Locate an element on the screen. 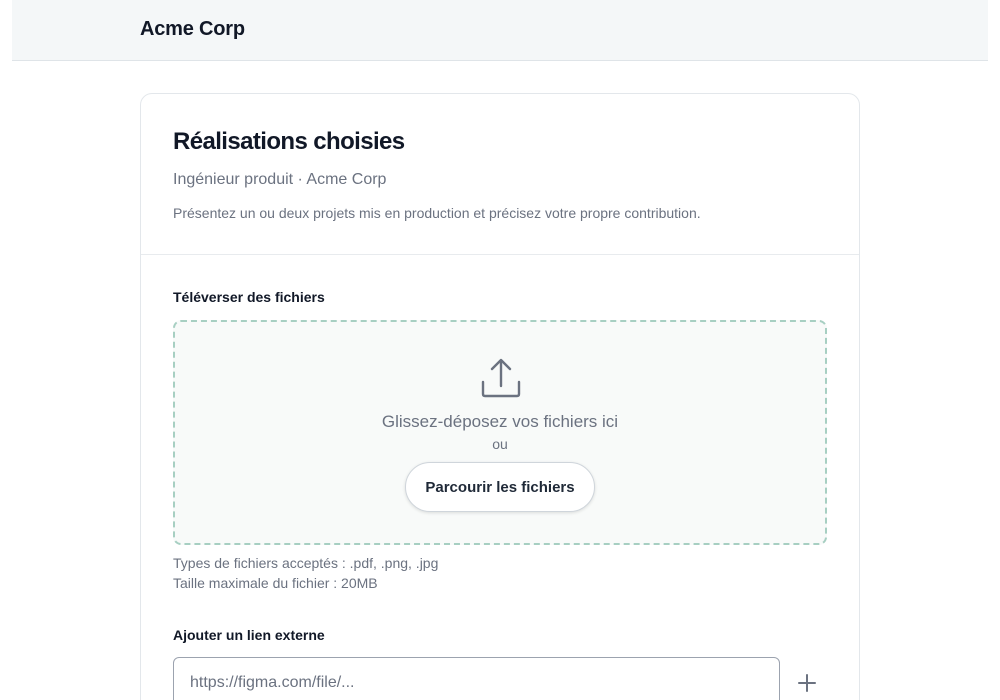 Image resolution: width=1000 pixels, height=700 pixels. external-link-input is located at coordinates (476, 678).